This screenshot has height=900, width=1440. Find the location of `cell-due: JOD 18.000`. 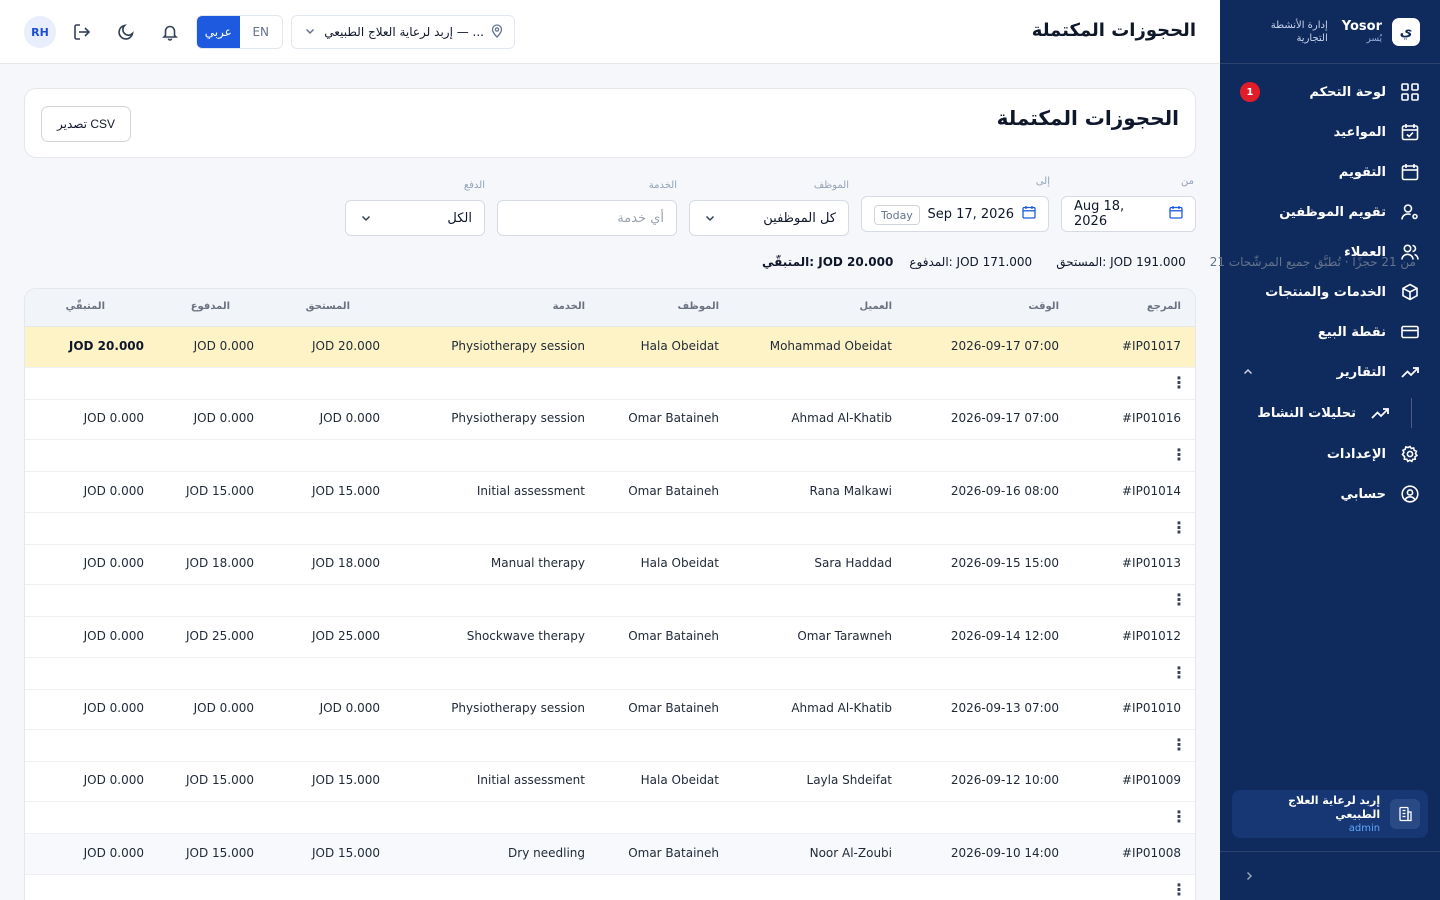

cell-due: JOD 18.000 is located at coordinates (345, 563).